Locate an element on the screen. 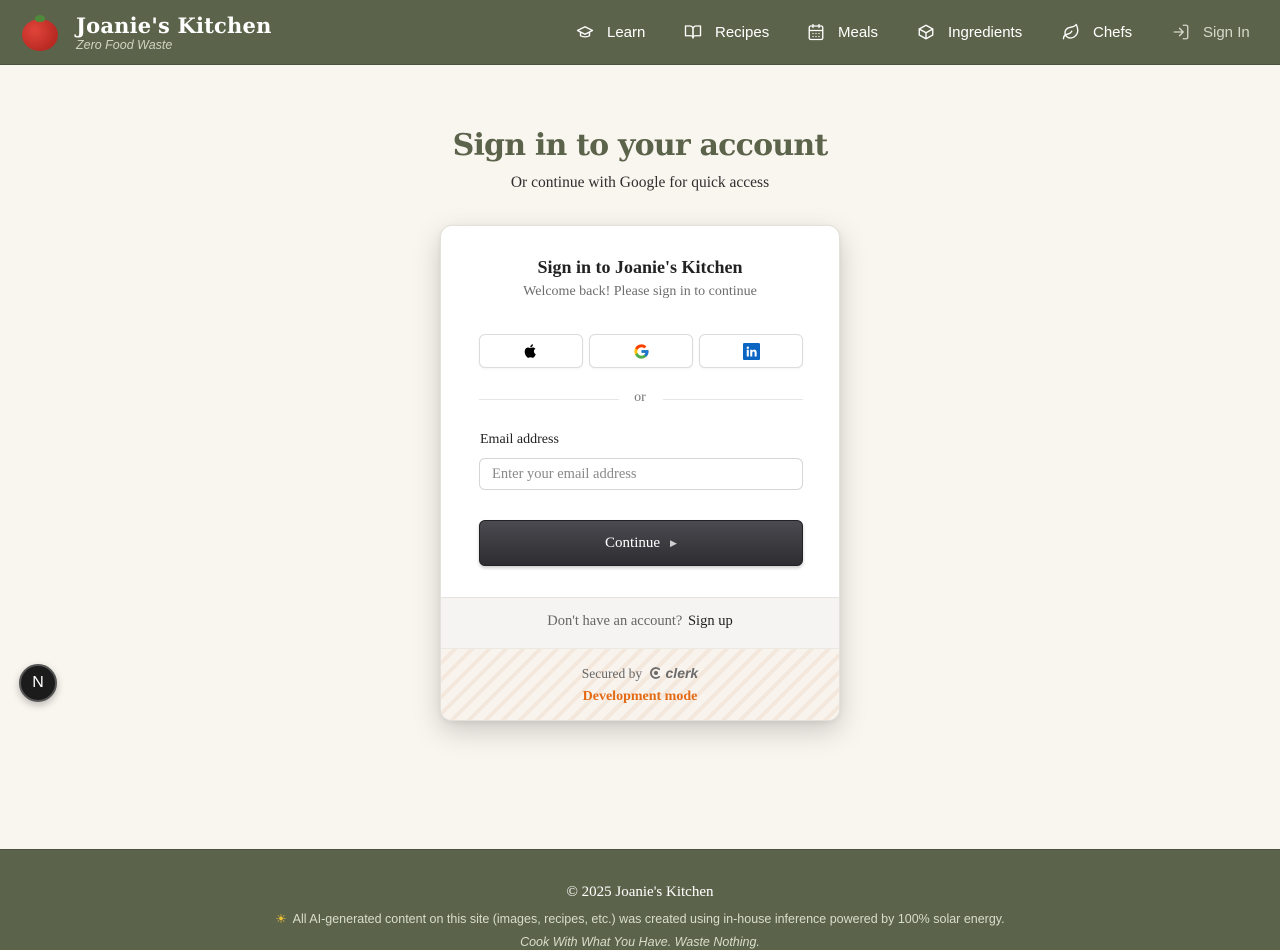 The width and height of the screenshot is (1280, 950). footer-copyright: © 2025 Joanie's Kitchen is located at coordinates (640, 892).